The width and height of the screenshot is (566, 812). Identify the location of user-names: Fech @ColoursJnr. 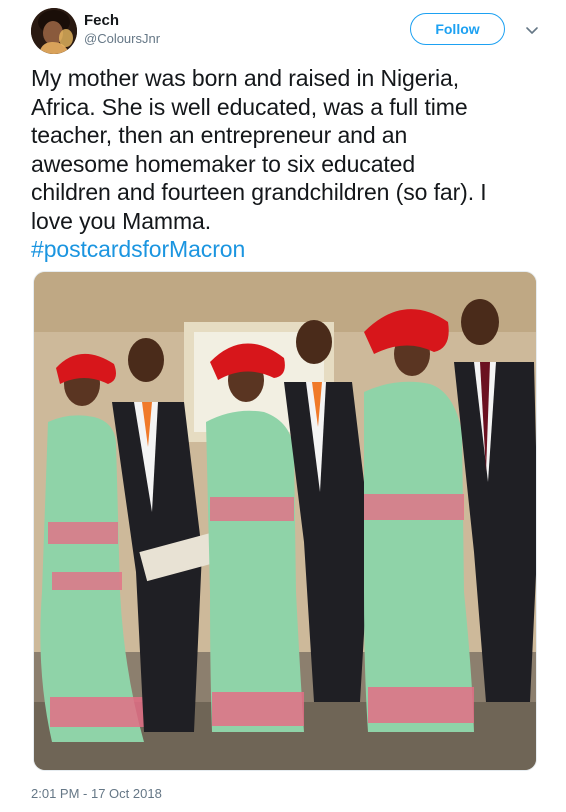
(122, 29).